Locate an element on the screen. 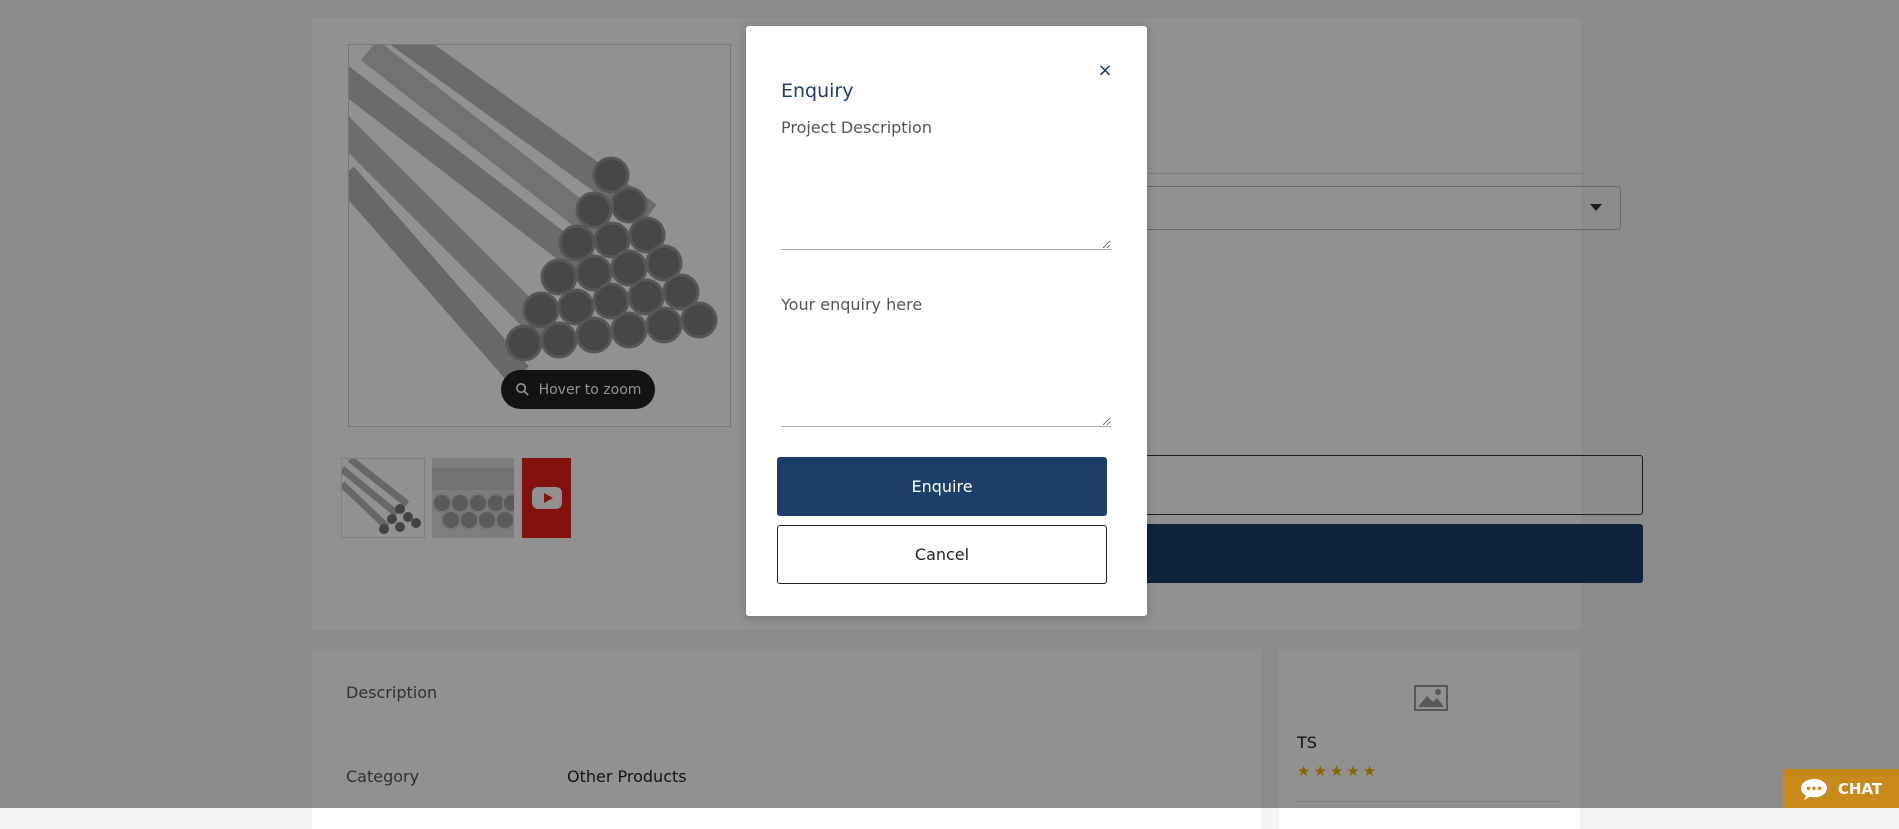  chat-button: CHAT is located at coordinates (1841, 788).